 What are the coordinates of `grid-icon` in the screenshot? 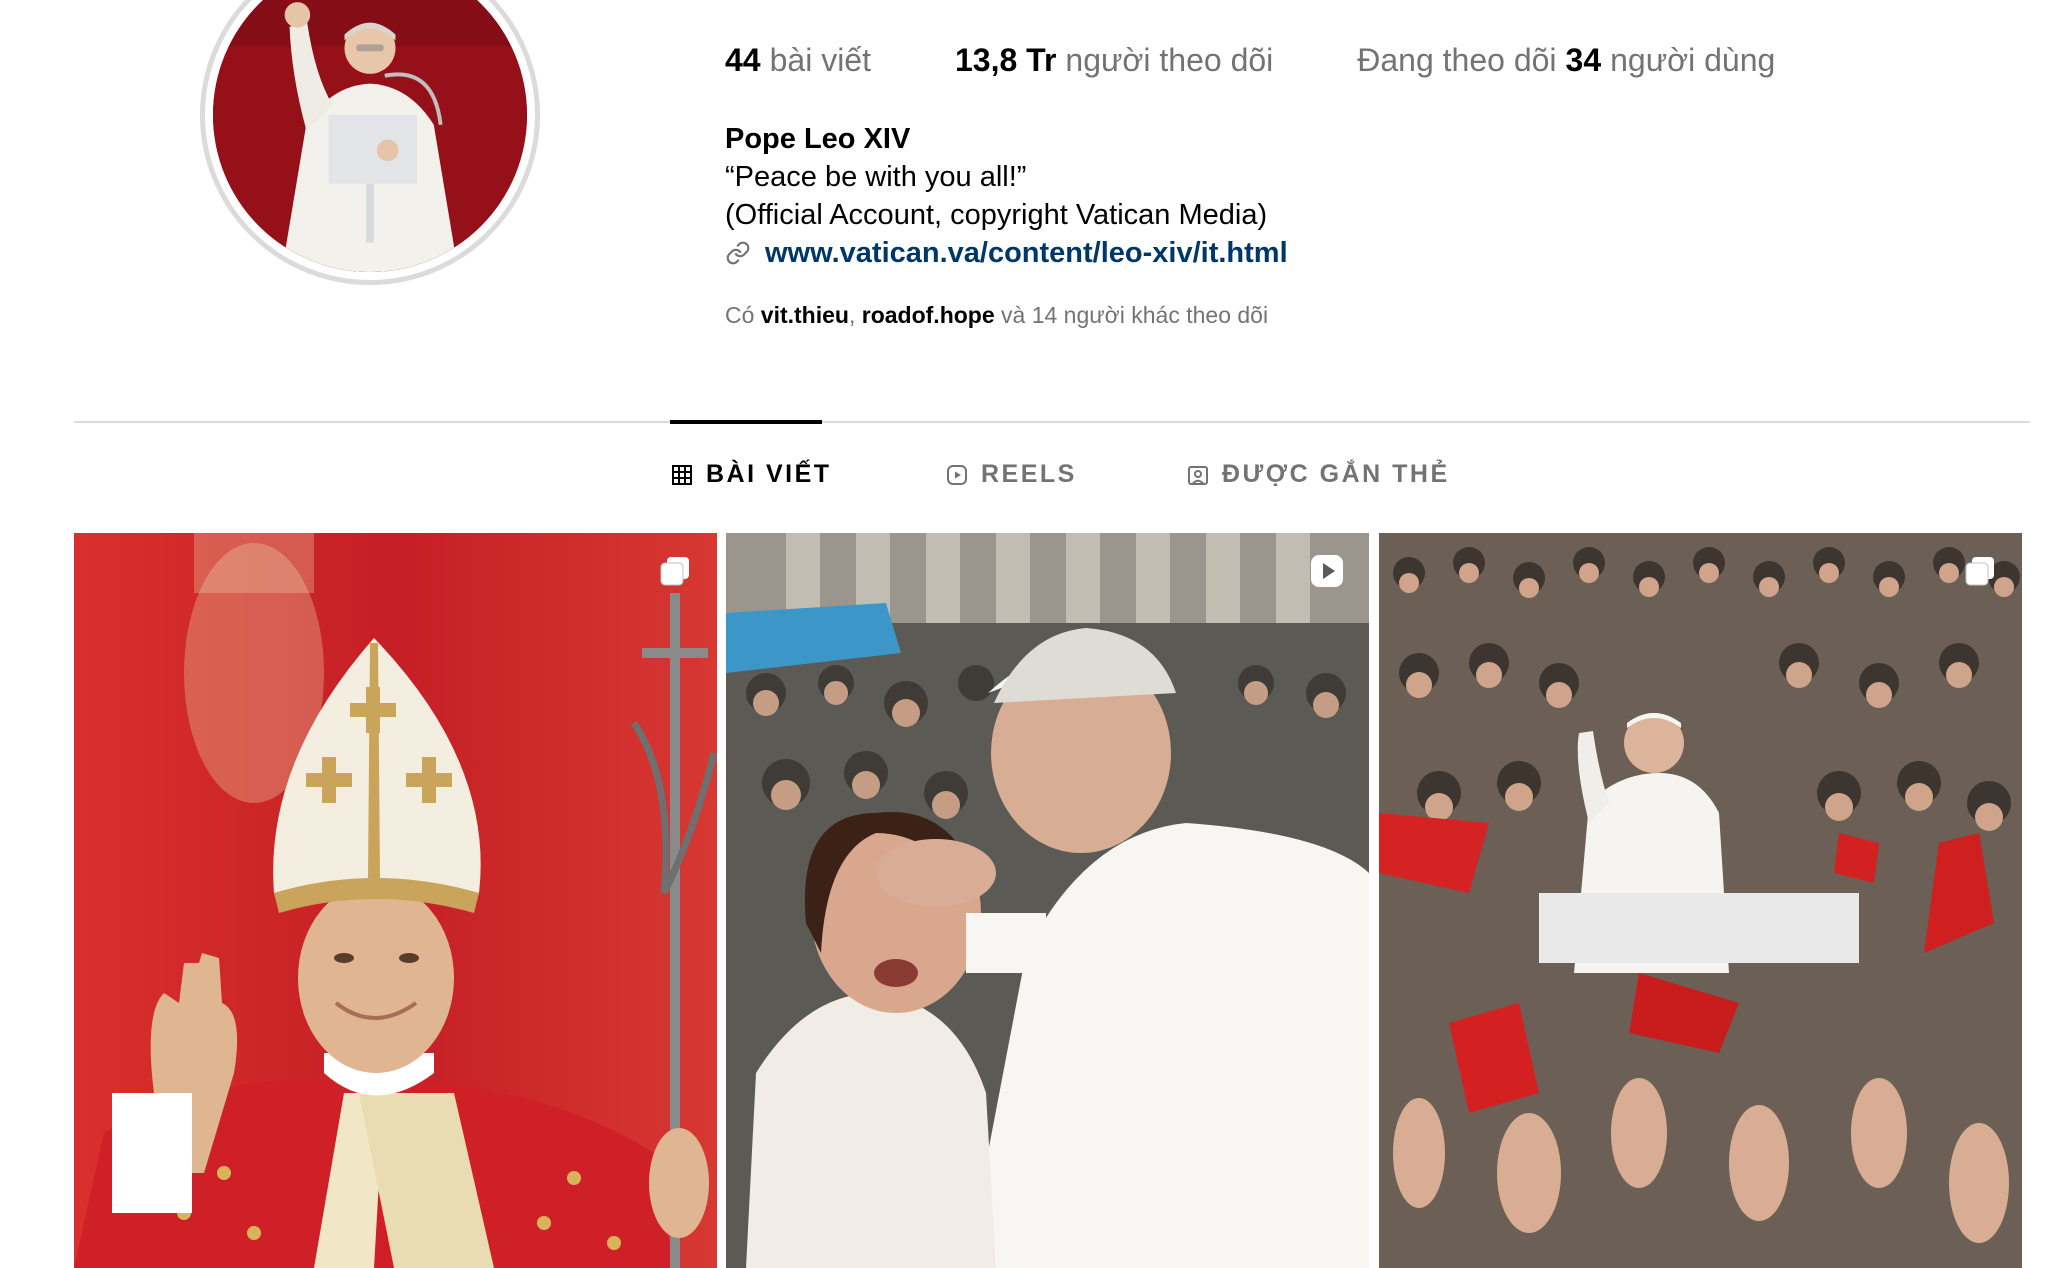 It's located at (682, 474).